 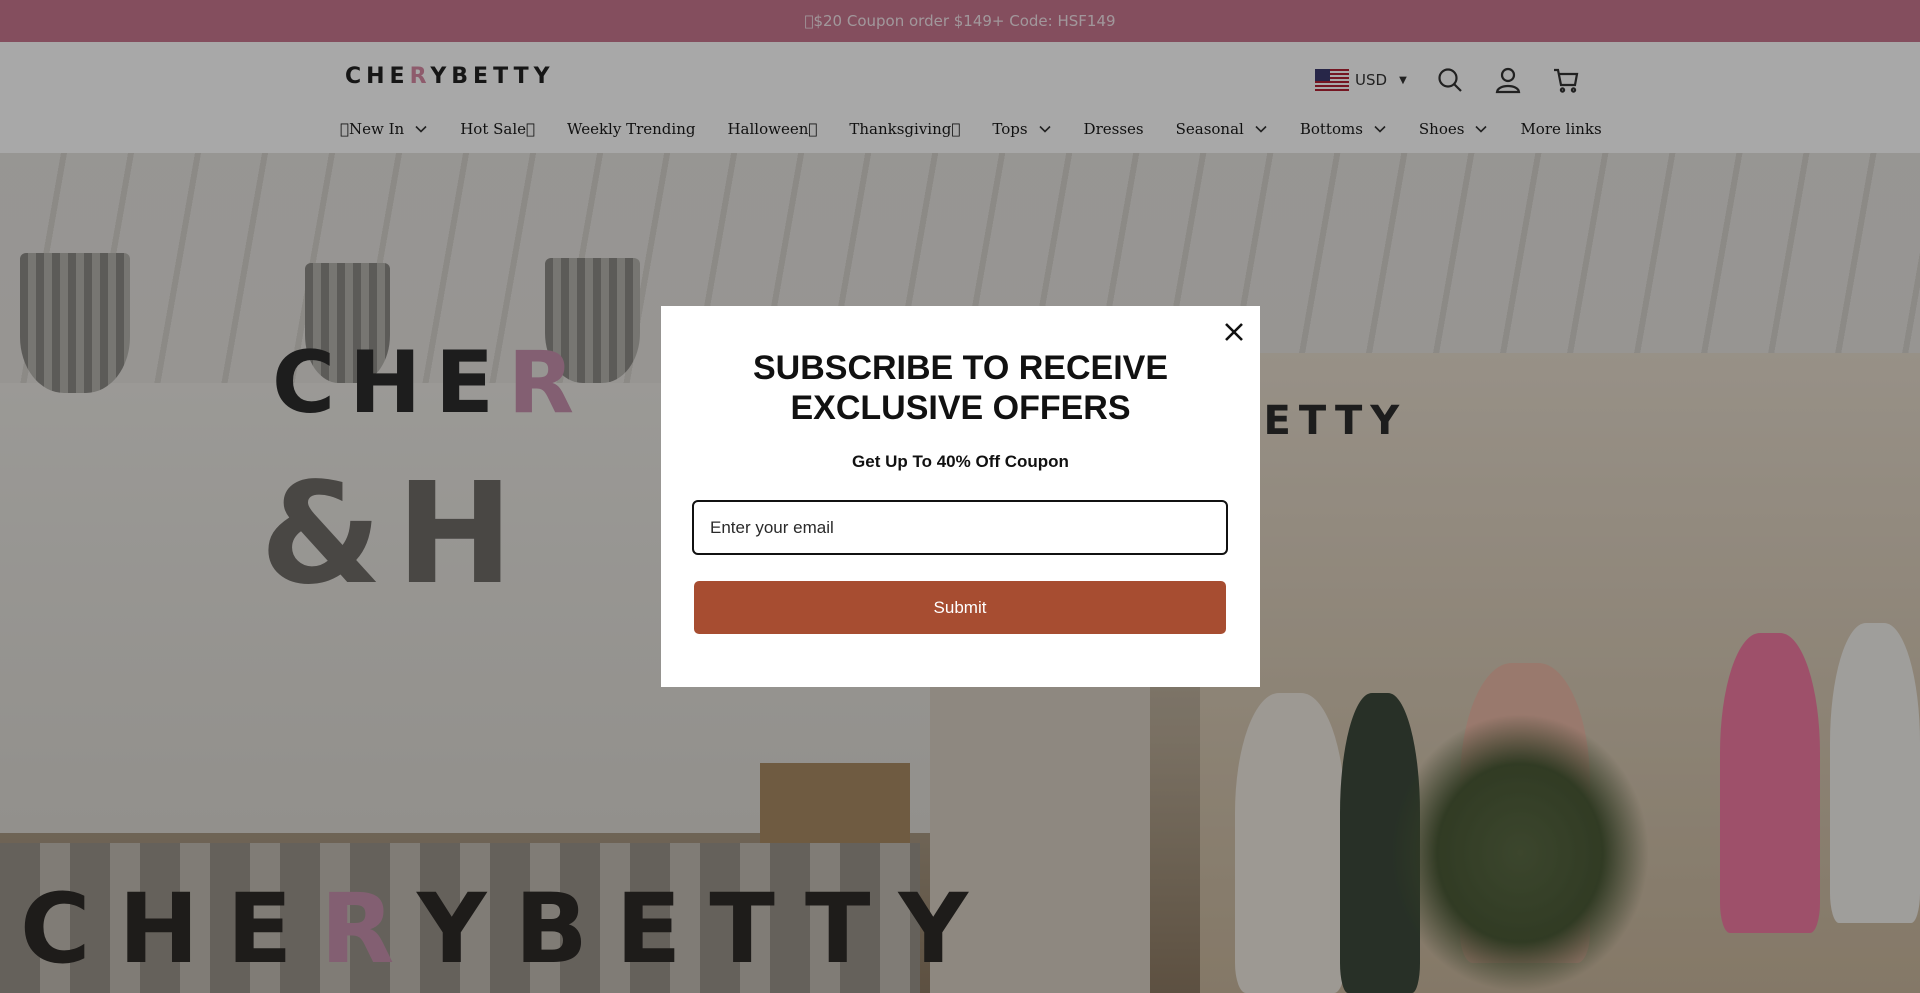 What do you see at coordinates (960, 408) in the screenshot?
I see `modal-title-line-2: EXCLUSIVE OFFERS` at bounding box center [960, 408].